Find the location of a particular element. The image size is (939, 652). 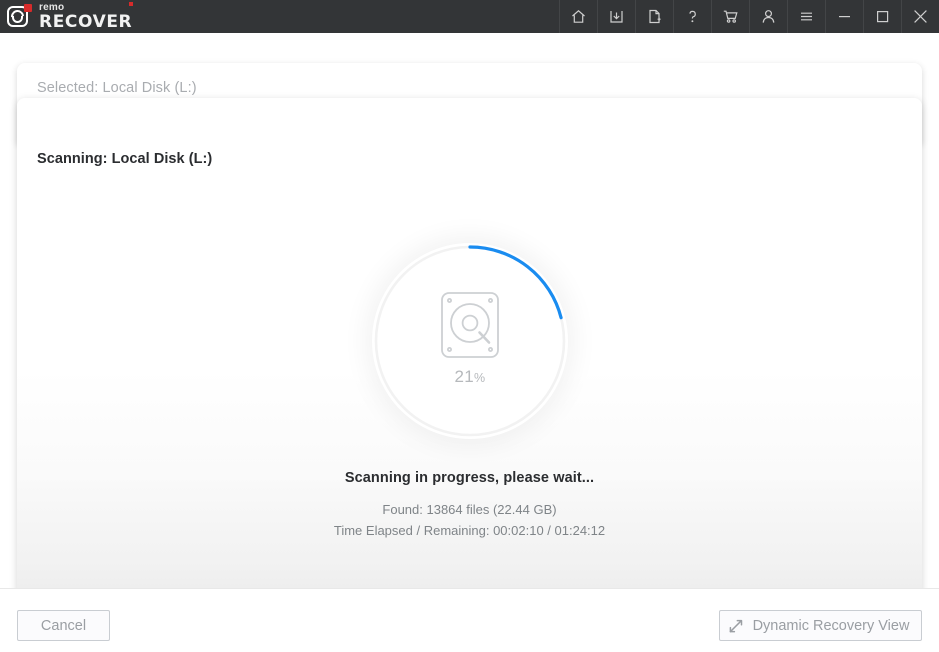

help-icon is located at coordinates (692, 16).